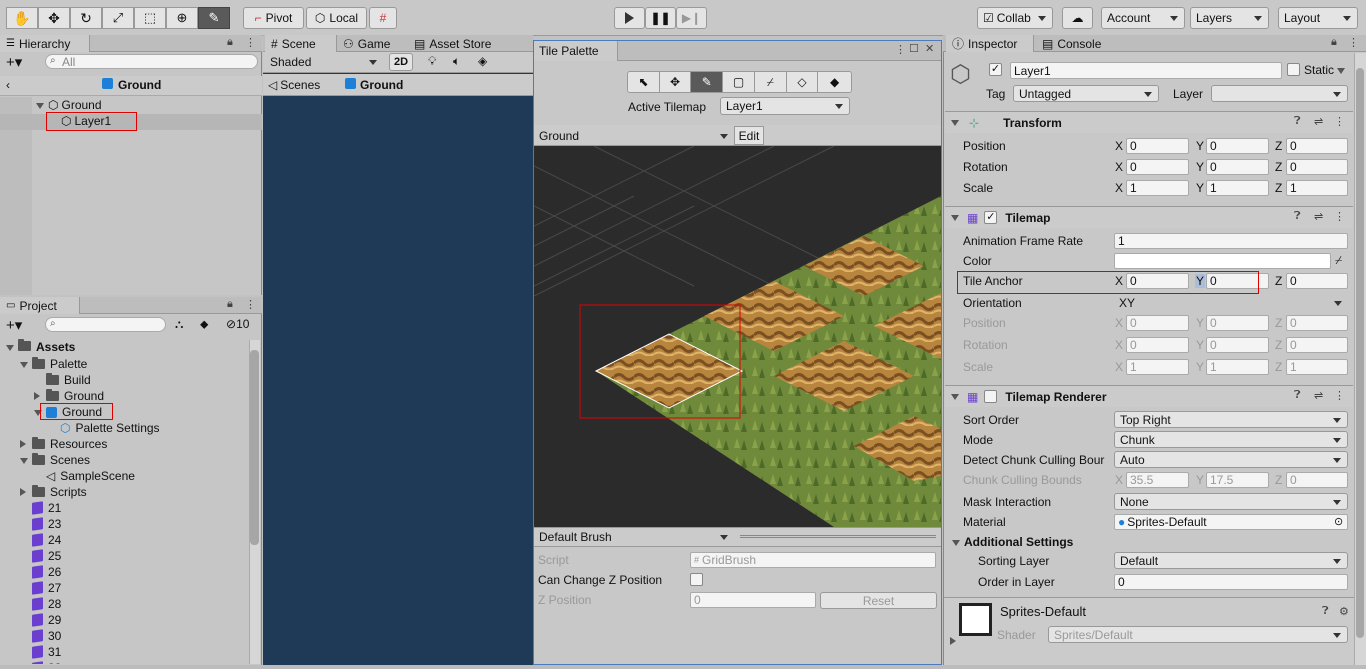 The image size is (1366, 669). What do you see at coordinates (1231, 302) in the screenshot?
I see `orientation-dropdown: XY` at bounding box center [1231, 302].